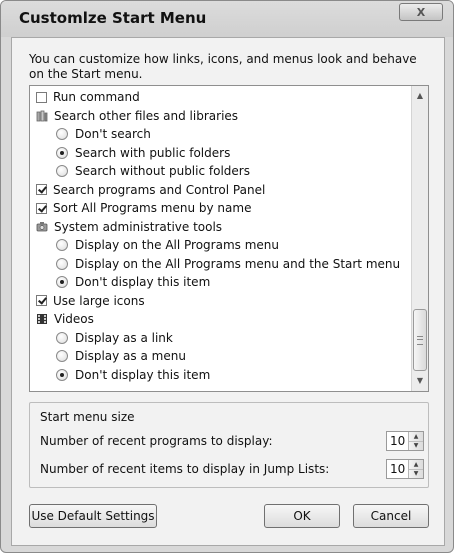 The width and height of the screenshot is (456, 555). Describe the element at coordinates (156, 441) in the screenshot. I see `recent-programs-label: Number of recent programs to display:` at that location.